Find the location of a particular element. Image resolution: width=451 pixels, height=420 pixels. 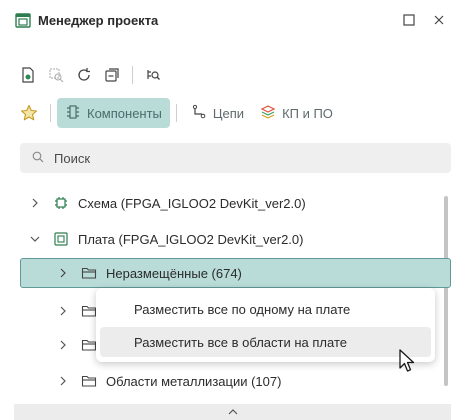

search-input is located at coordinates (234, 158).